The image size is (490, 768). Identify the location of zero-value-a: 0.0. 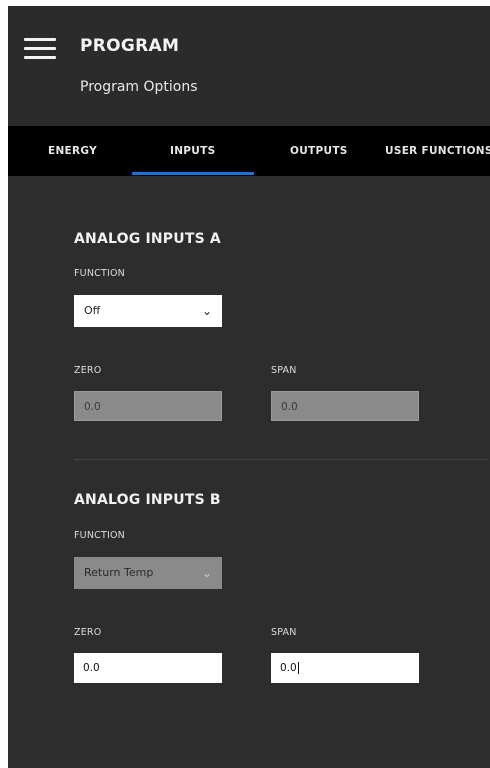
(92, 407).